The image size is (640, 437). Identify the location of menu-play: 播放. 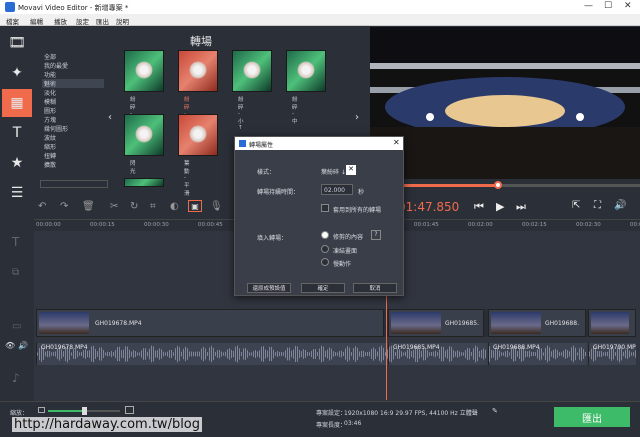
(60, 21).